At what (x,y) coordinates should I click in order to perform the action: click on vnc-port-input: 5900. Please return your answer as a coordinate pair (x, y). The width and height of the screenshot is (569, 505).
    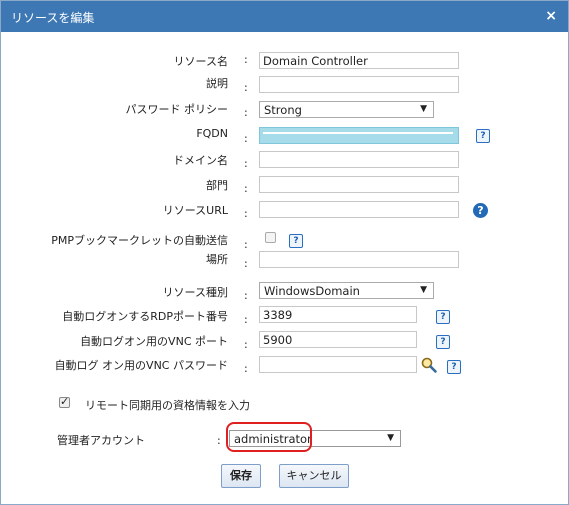
    Looking at the image, I should click on (338, 339).